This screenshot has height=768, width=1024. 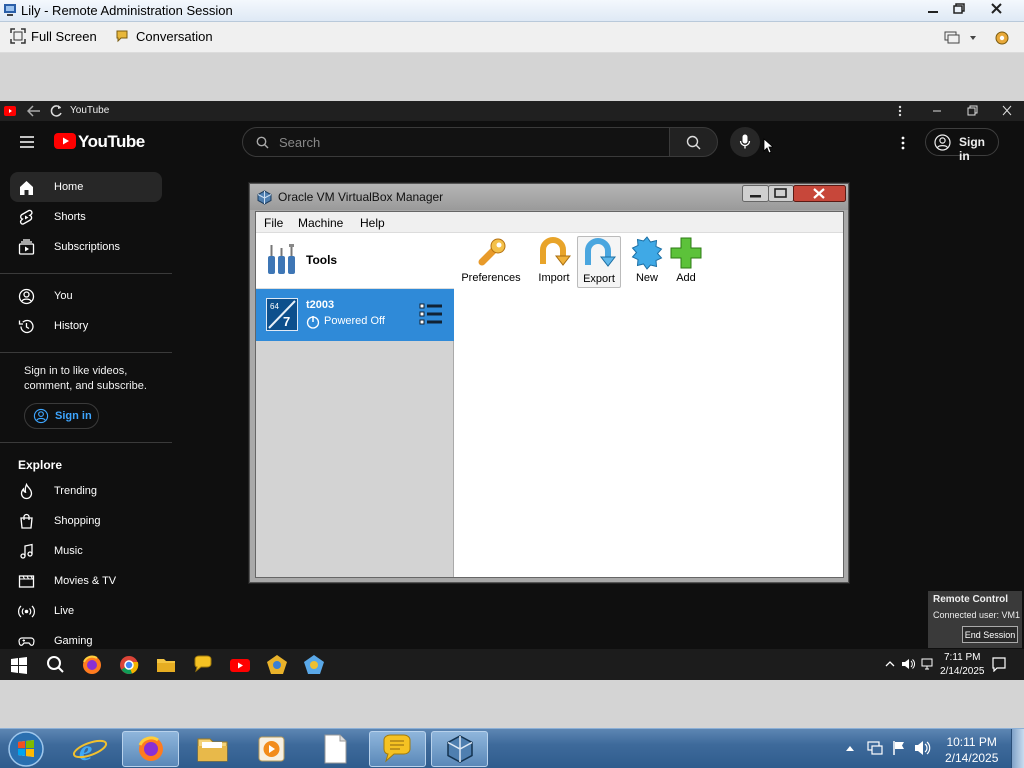 I want to click on sidebar-item-live: Live, so click(x=86, y=611).